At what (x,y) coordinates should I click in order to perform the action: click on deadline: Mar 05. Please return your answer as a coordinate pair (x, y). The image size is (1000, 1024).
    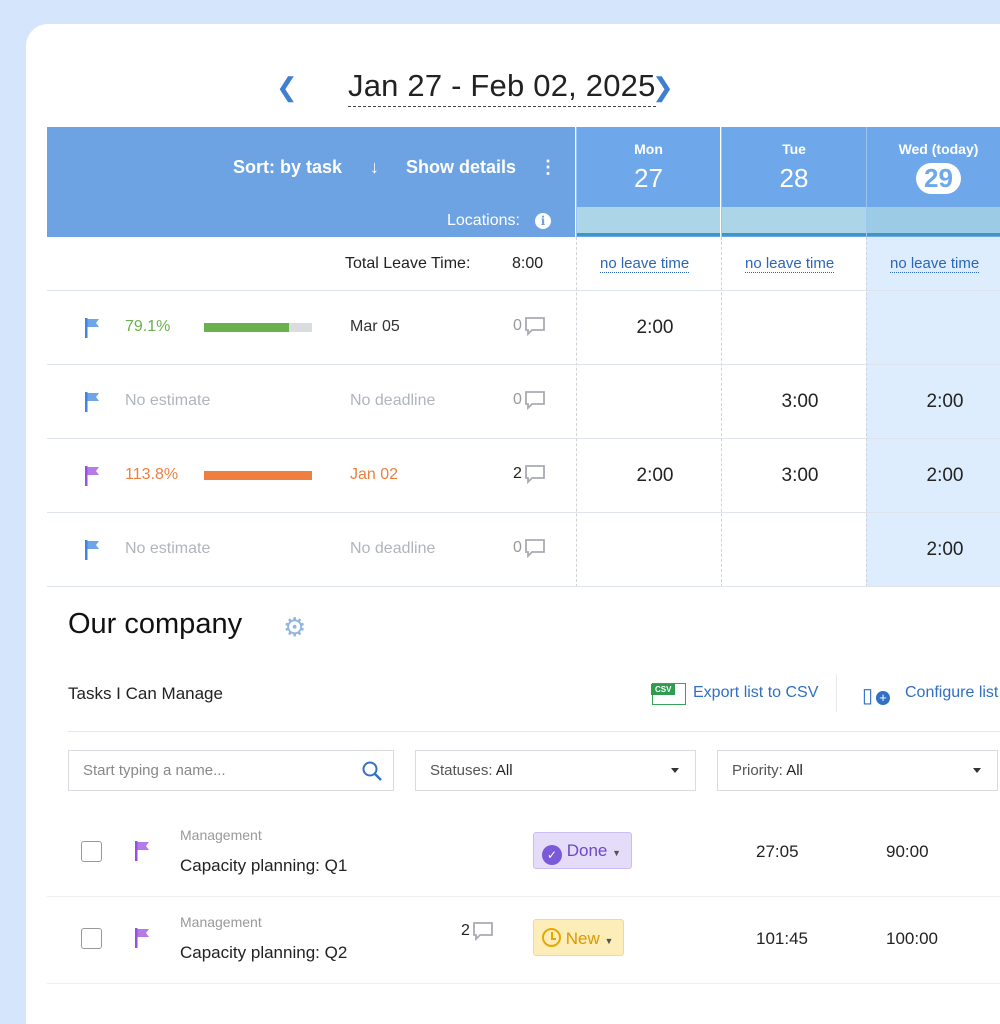
    Looking at the image, I should click on (375, 326).